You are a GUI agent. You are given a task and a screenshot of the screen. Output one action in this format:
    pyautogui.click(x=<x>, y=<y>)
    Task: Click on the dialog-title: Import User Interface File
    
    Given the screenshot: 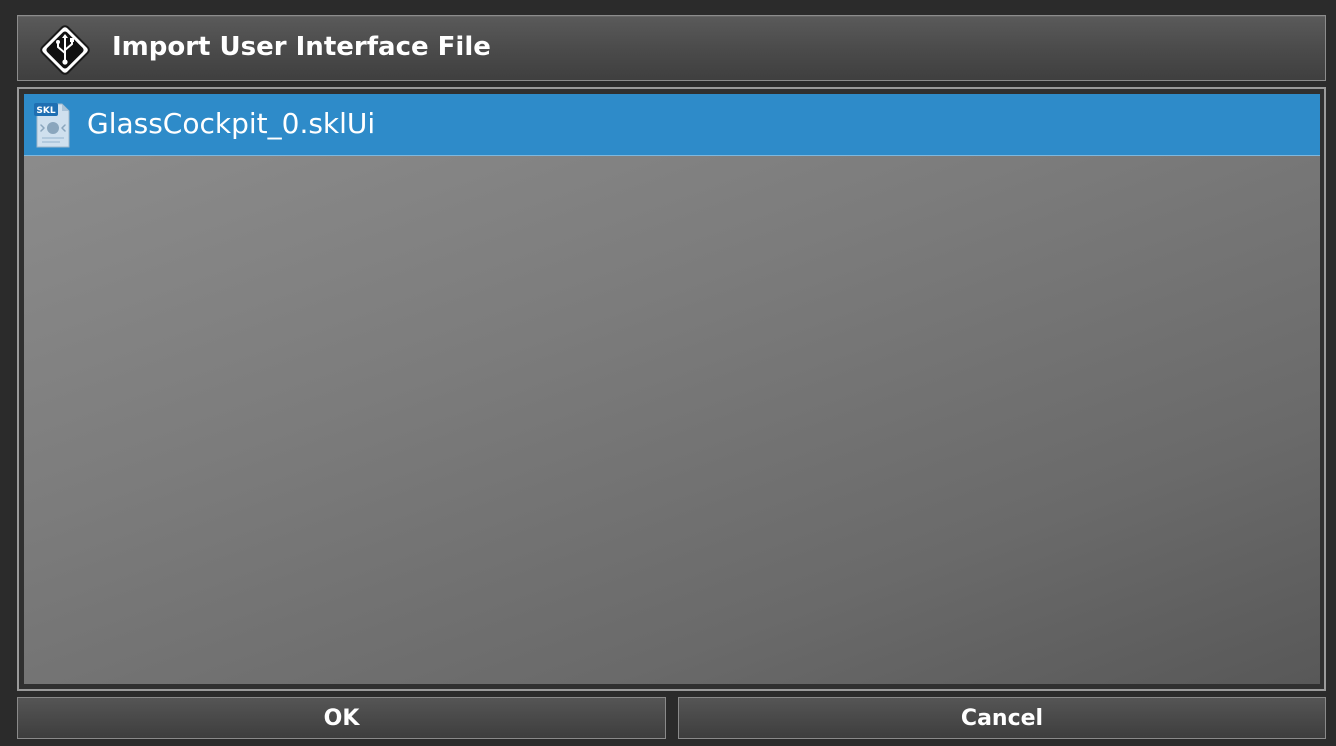 What is the action you would take?
    pyautogui.click(x=301, y=47)
    